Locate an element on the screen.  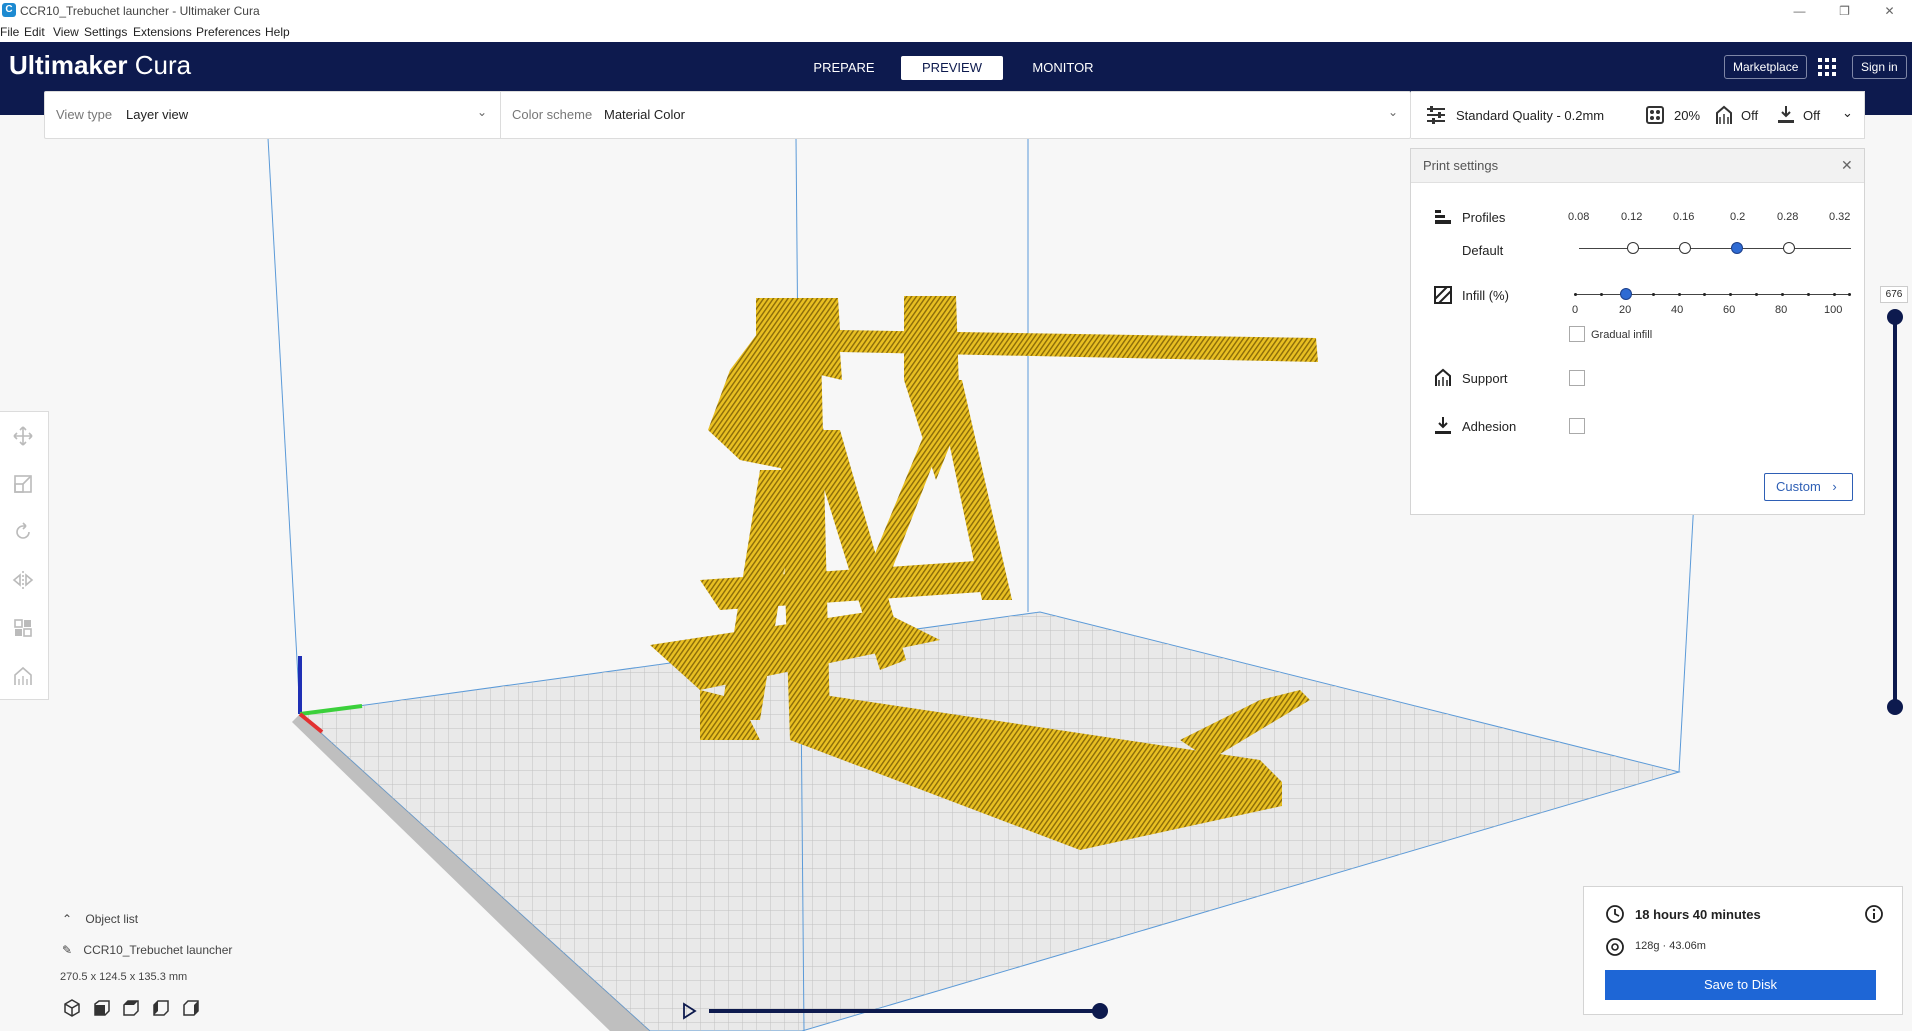
profiles-label: Profiles is located at coordinates (1484, 217).